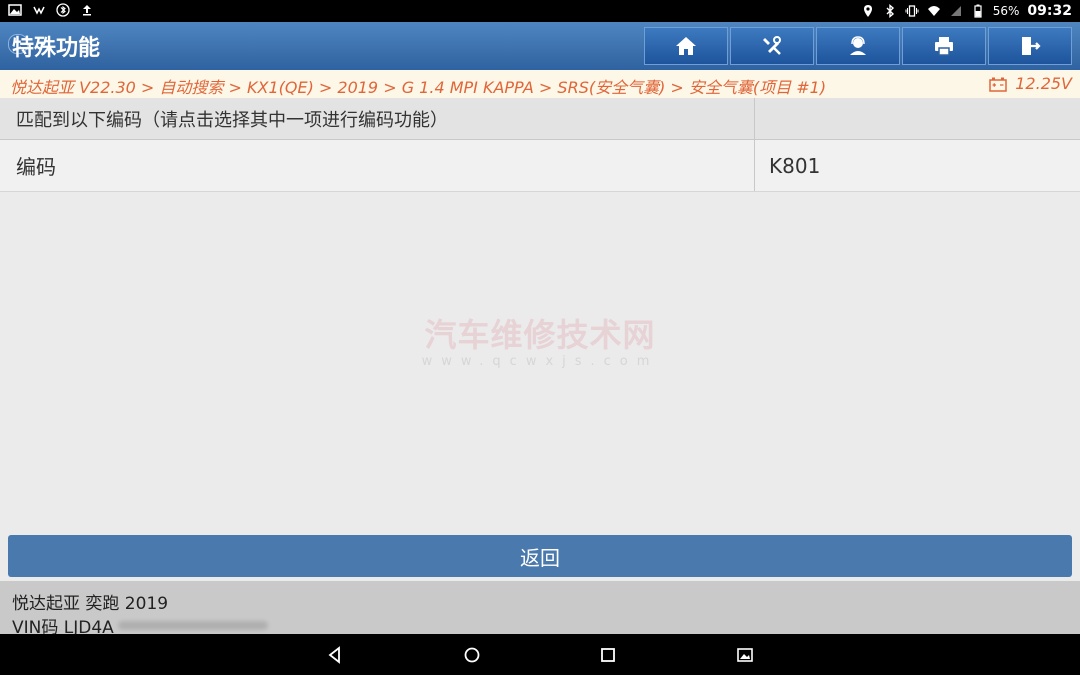 Image resolution: width=1080 pixels, height=675 pixels. What do you see at coordinates (540, 654) in the screenshot?
I see `system-nav-bar` at bounding box center [540, 654].